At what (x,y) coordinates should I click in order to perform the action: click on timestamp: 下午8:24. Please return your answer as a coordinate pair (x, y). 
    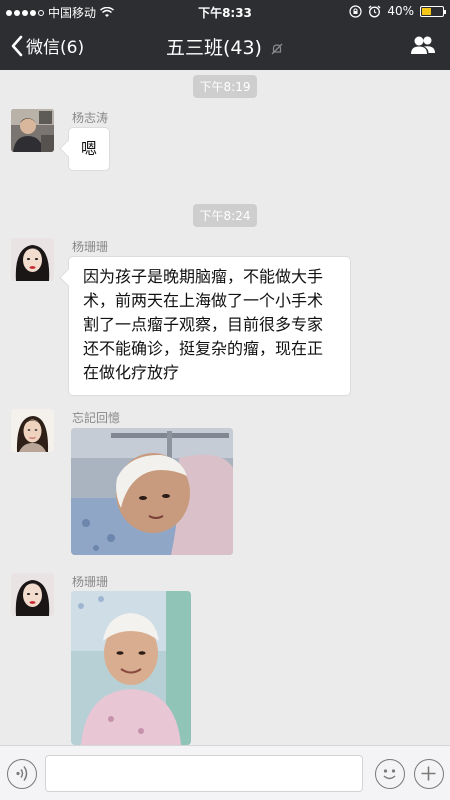
    Looking at the image, I should click on (225, 215).